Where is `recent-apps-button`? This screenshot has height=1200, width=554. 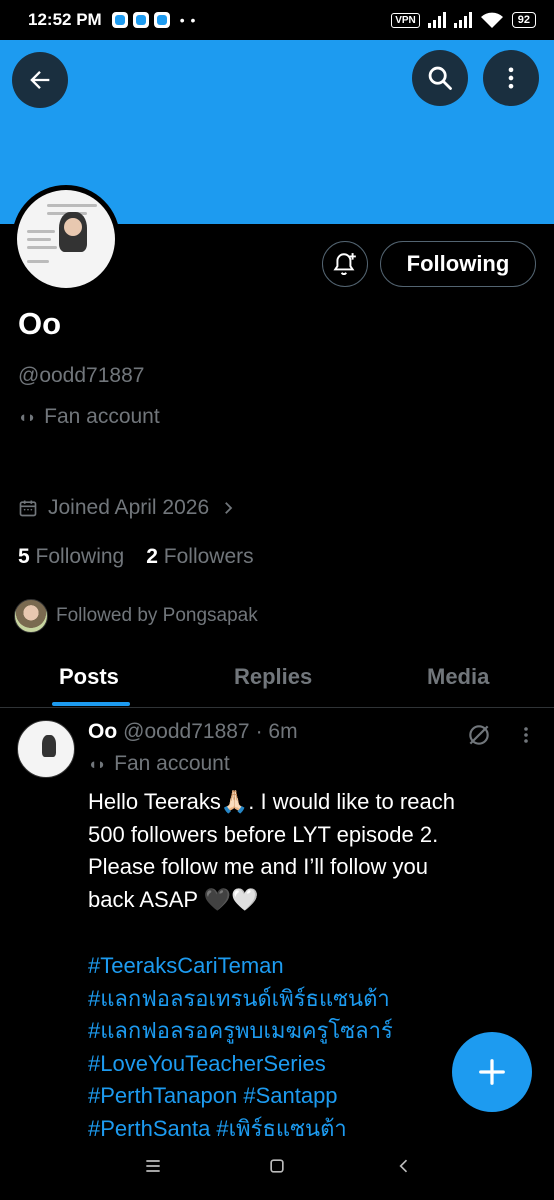 recent-apps-button is located at coordinates (153, 1168).